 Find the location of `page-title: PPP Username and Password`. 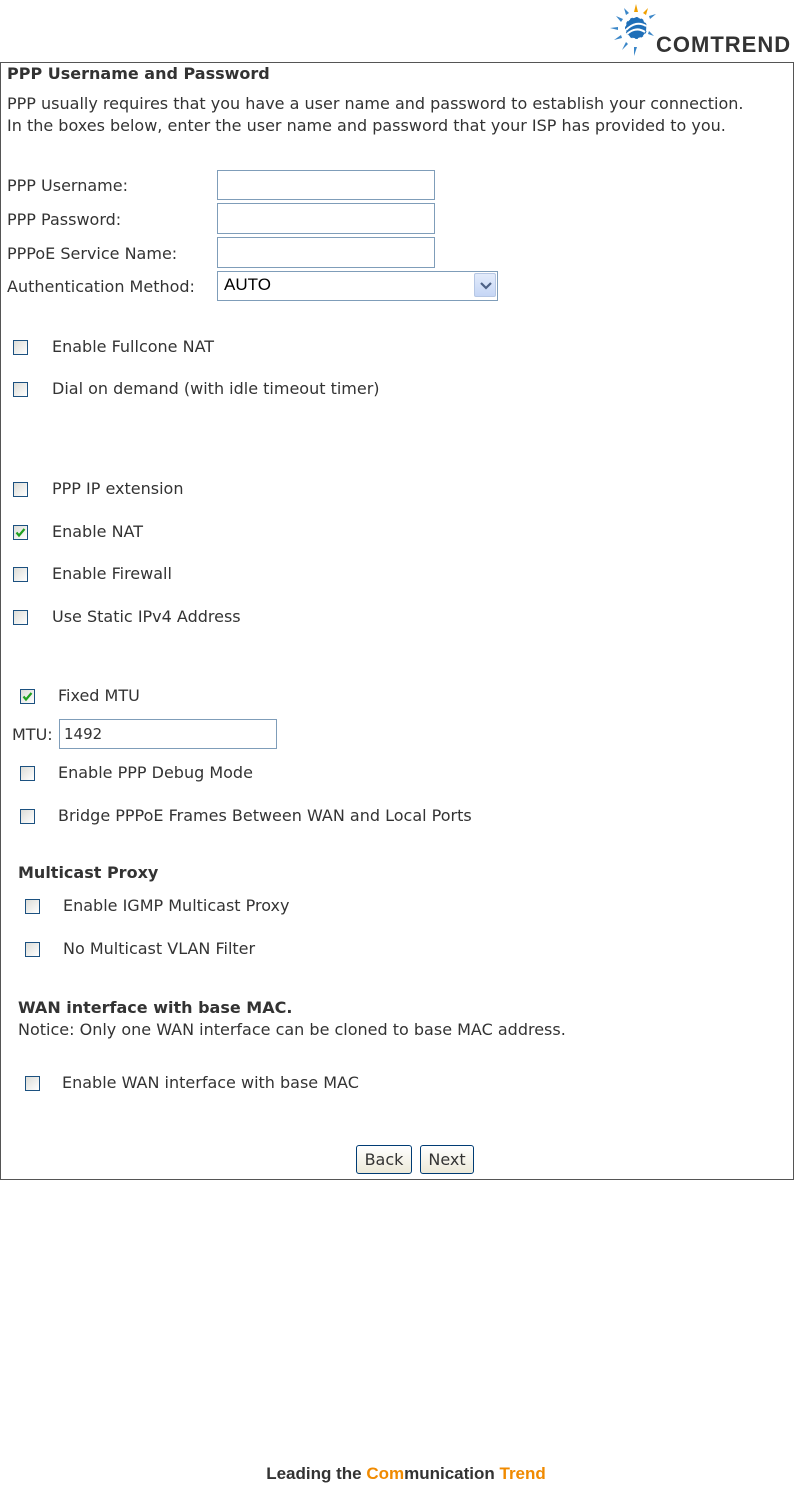

page-title: PPP Username and Password is located at coordinates (138, 73).